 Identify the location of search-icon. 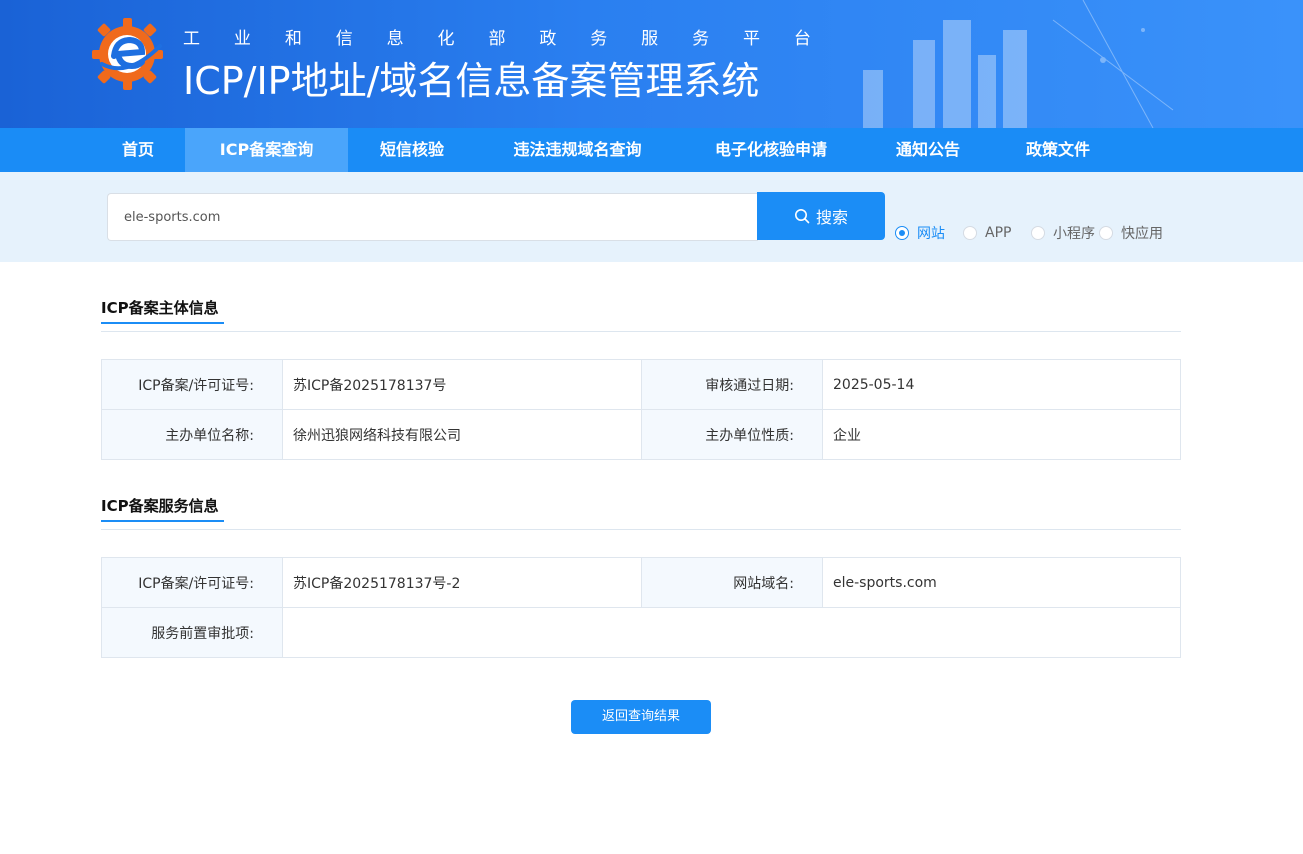
(802, 216).